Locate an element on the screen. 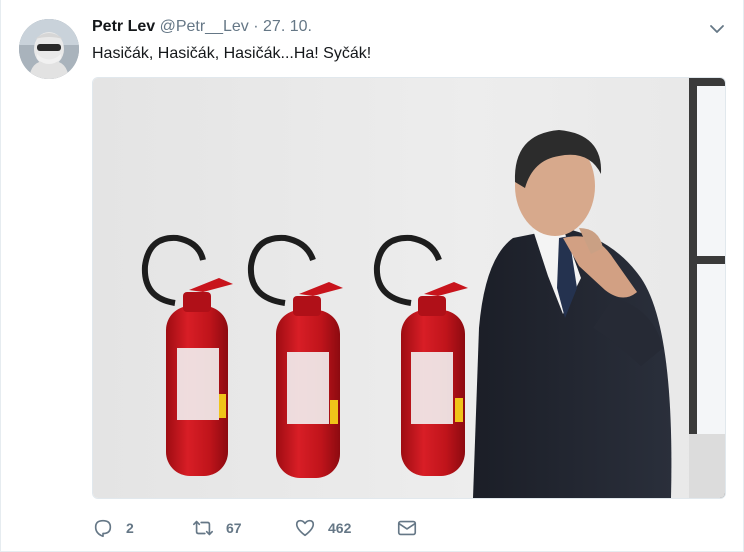 Image resolution: width=744 pixels, height=552 pixels. avatar is located at coordinates (49, 49).